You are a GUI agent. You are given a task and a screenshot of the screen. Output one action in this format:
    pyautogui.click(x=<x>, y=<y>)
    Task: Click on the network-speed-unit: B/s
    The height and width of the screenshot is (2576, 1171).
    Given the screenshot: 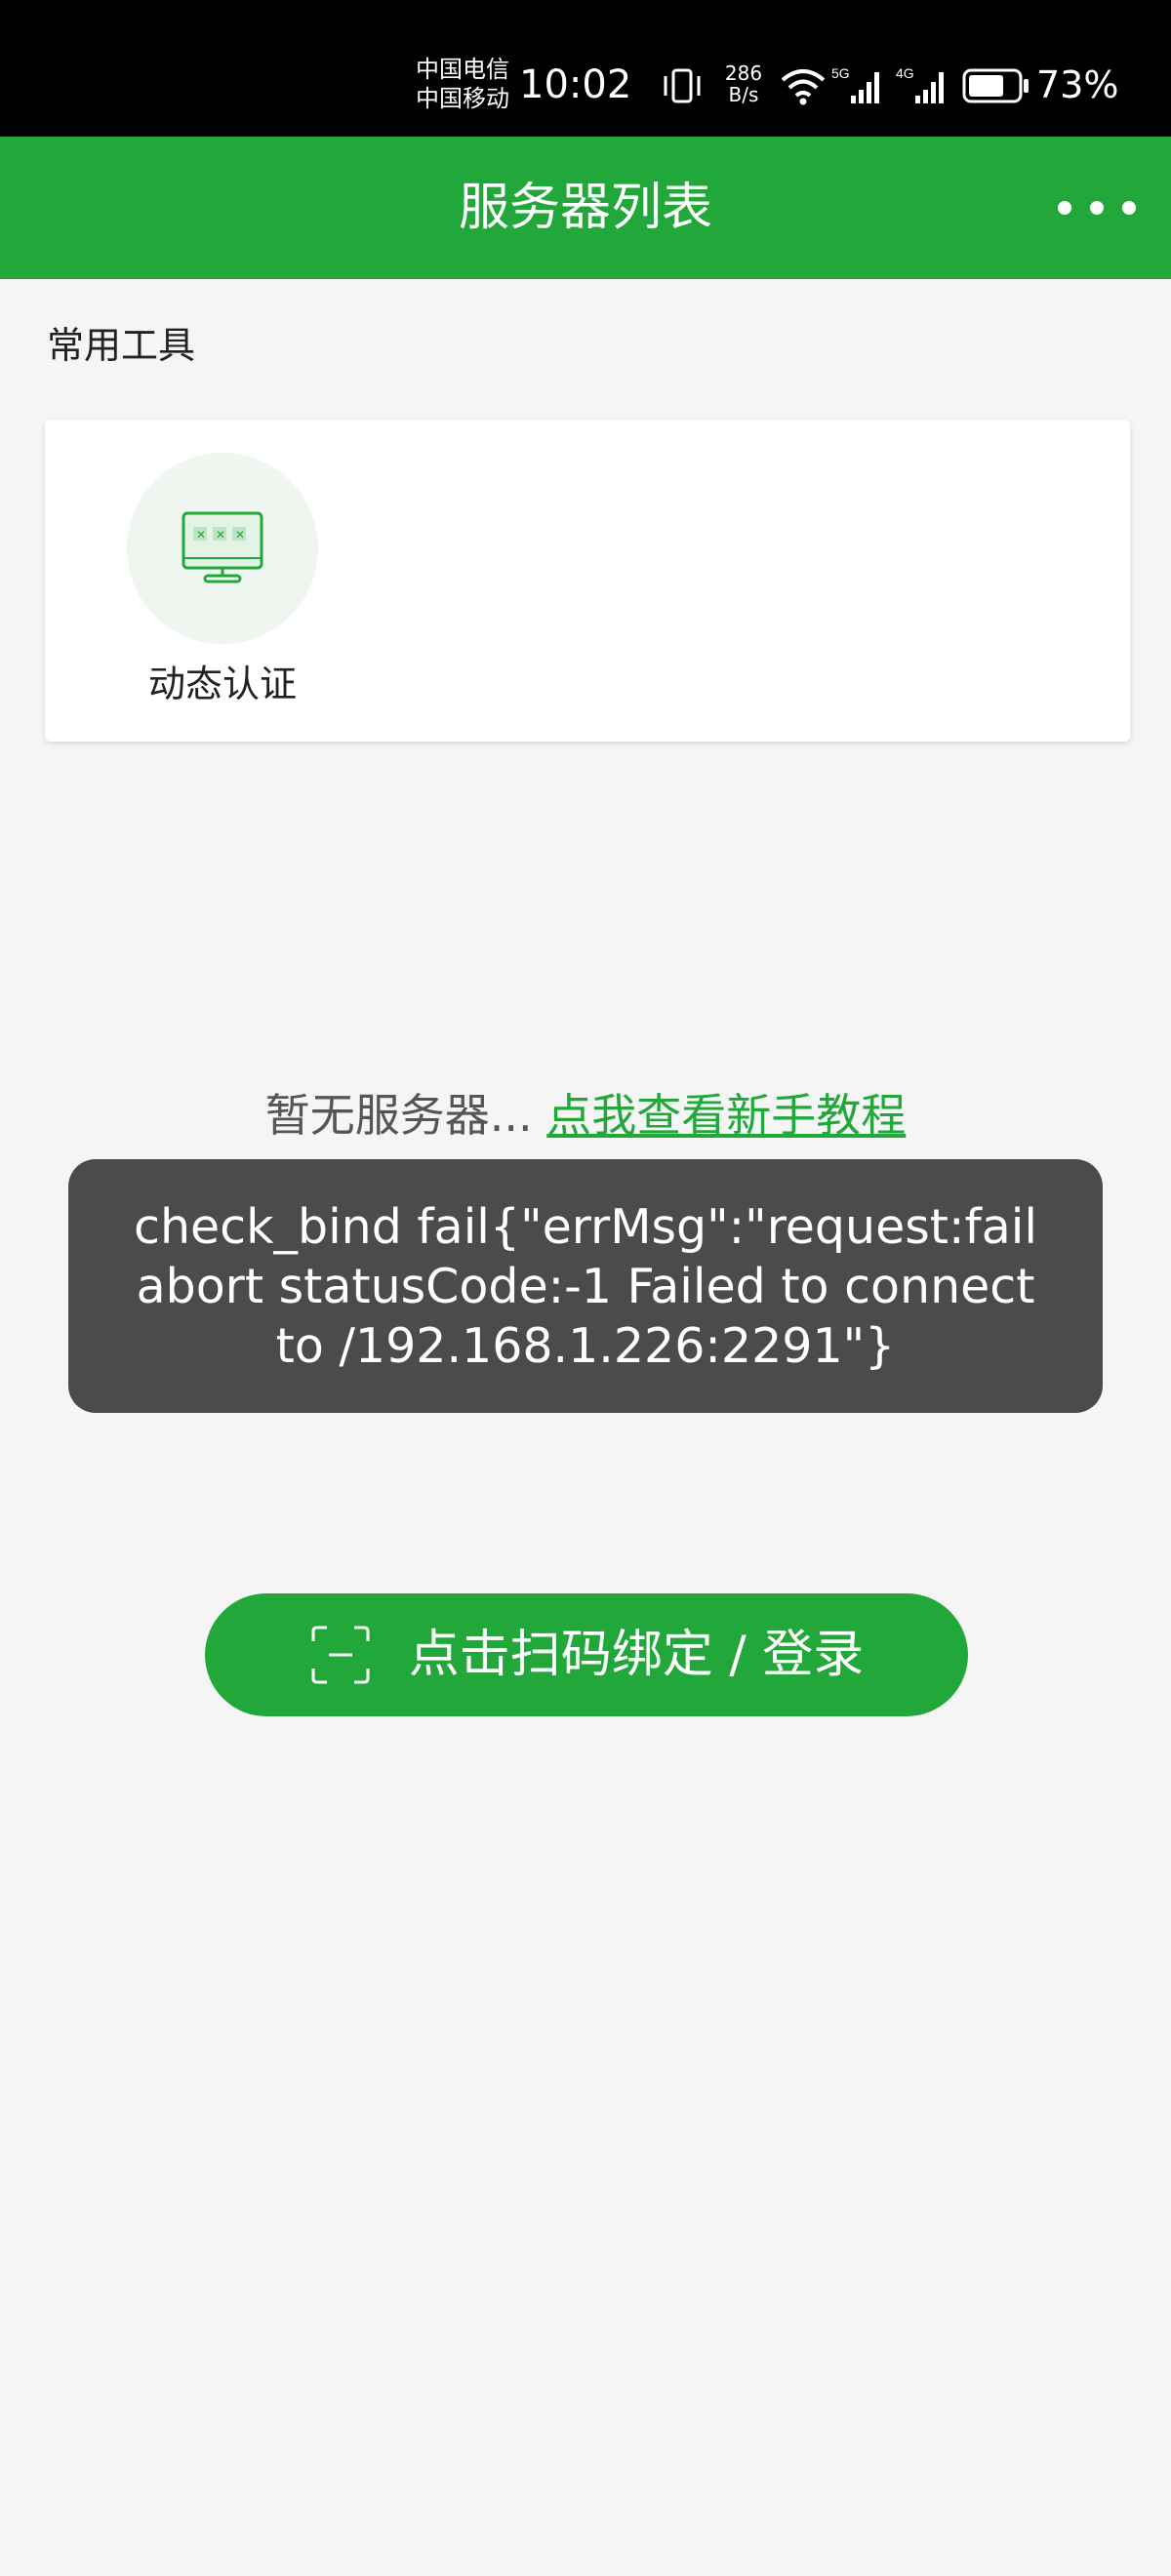 What is the action you would take?
    pyautogui.click(x=743, y=94)
    